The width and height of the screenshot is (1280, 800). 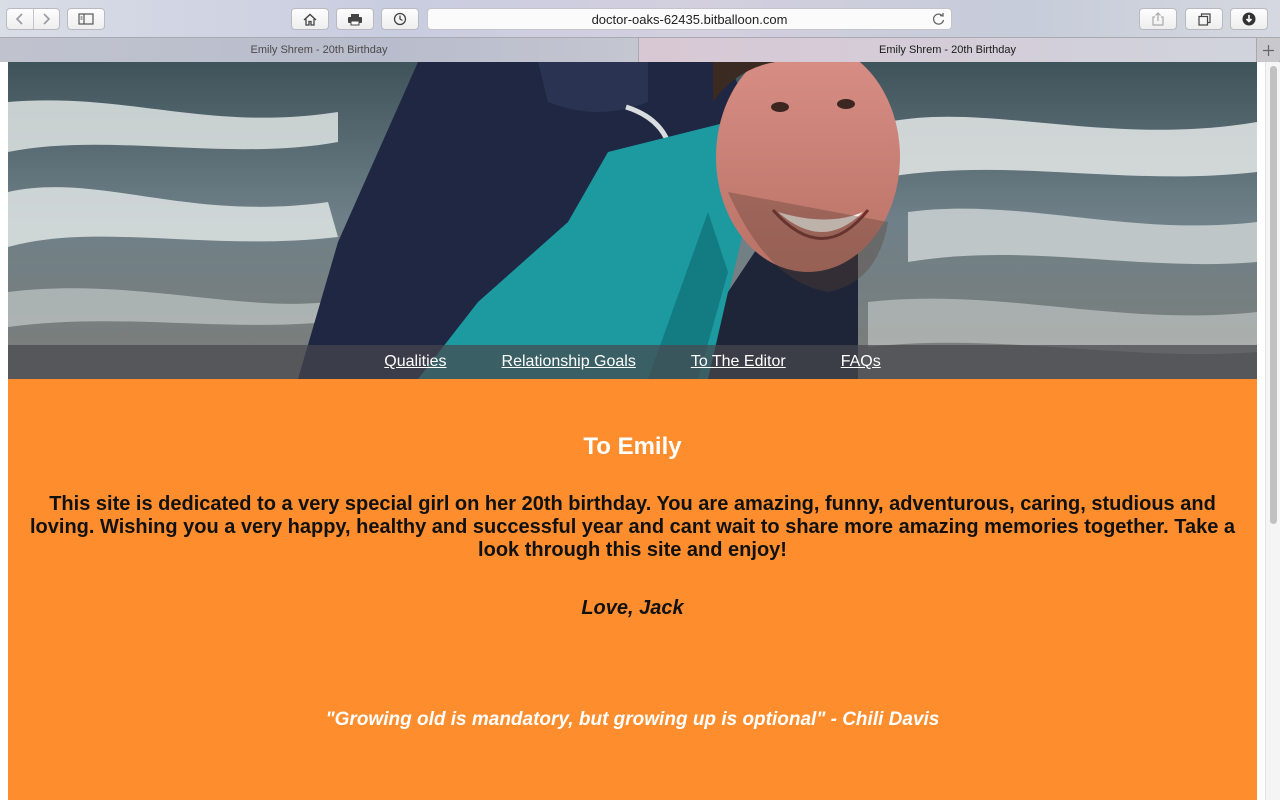 I want to click on sidebar-icon, so click(x=86, y=19).